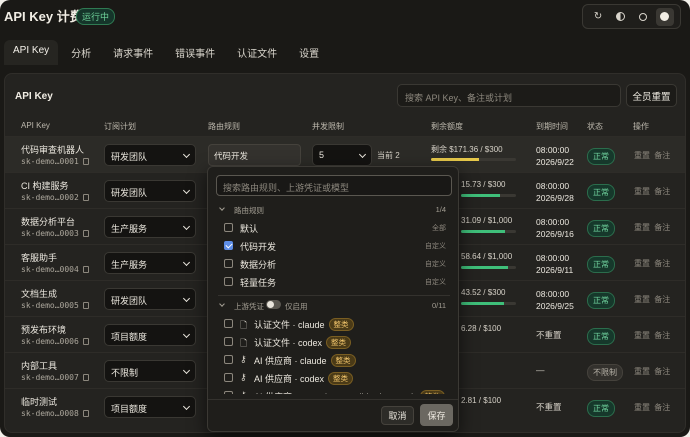 This screenshot has height=437, width=690. I want to click on tab-settings: 设置, so click(309, 52).